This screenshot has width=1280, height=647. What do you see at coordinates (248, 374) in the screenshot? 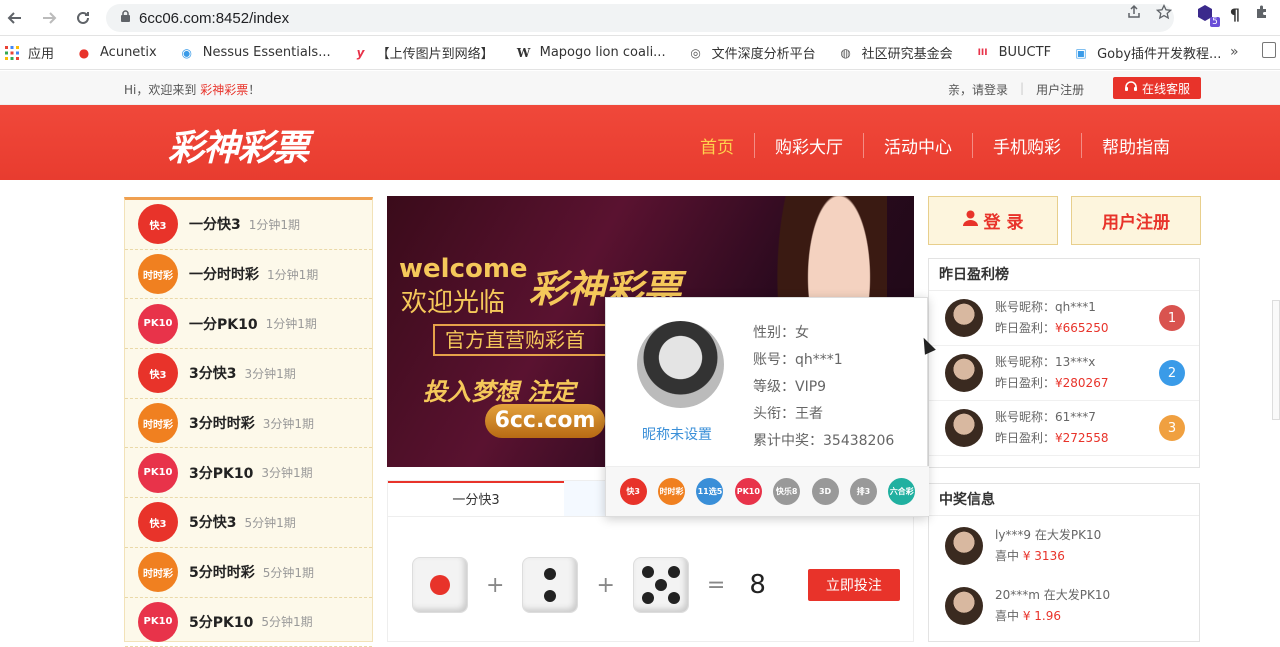
I see `game-item: 快33分快33分钟1期` at bounding box center [248, 374].